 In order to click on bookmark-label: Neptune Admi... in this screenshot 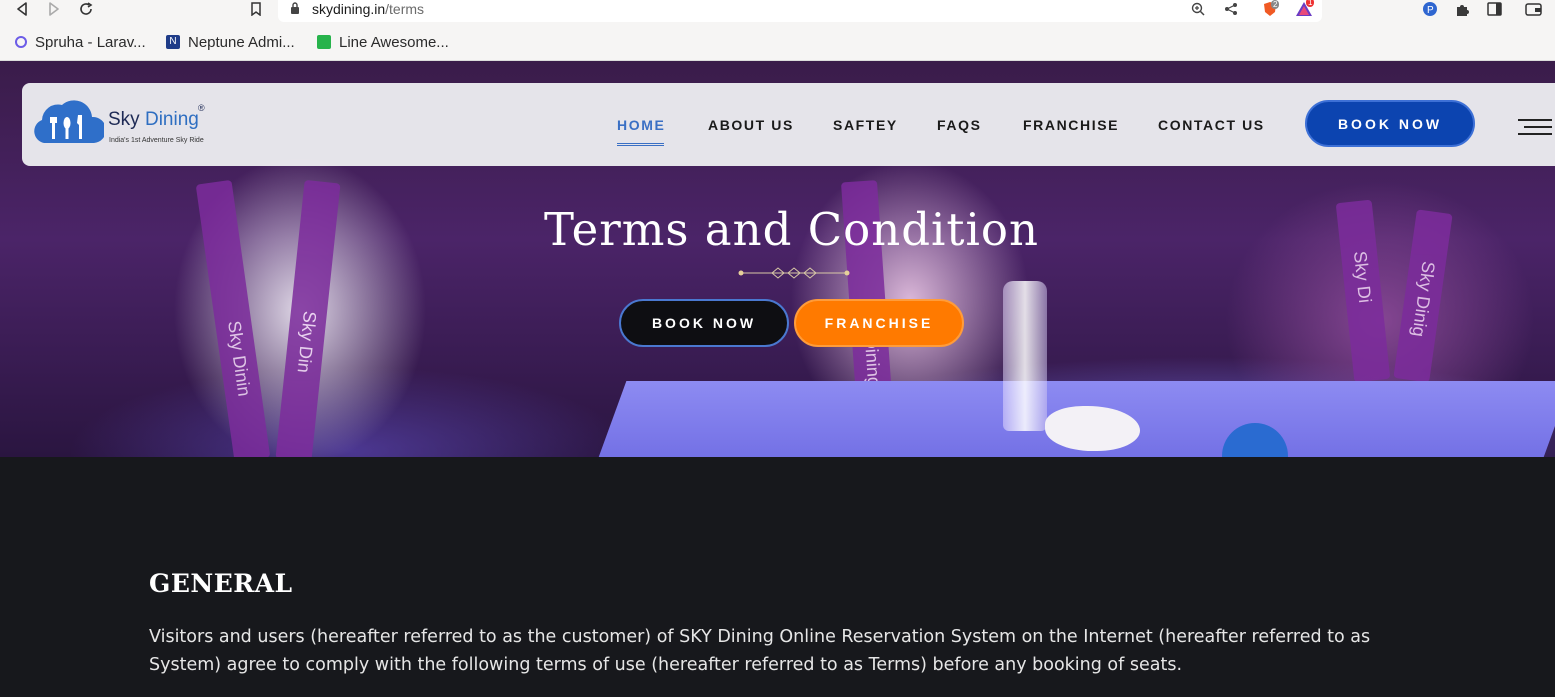, I will do `click(241, 42)`.